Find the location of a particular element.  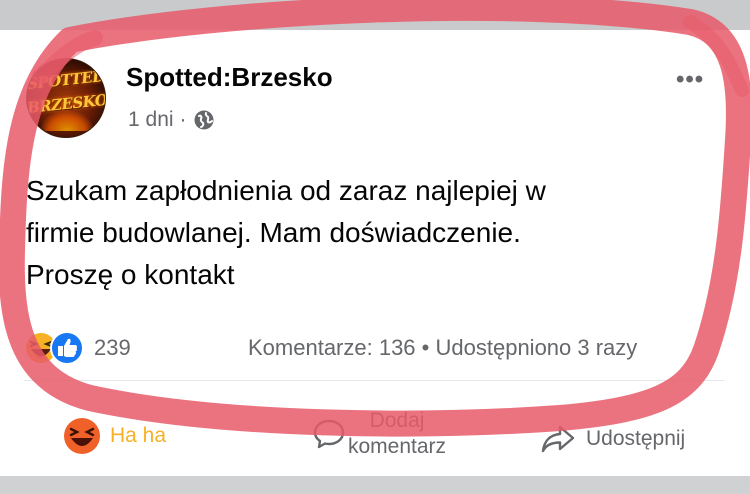

share-icon is located at coordinates (558, 439).